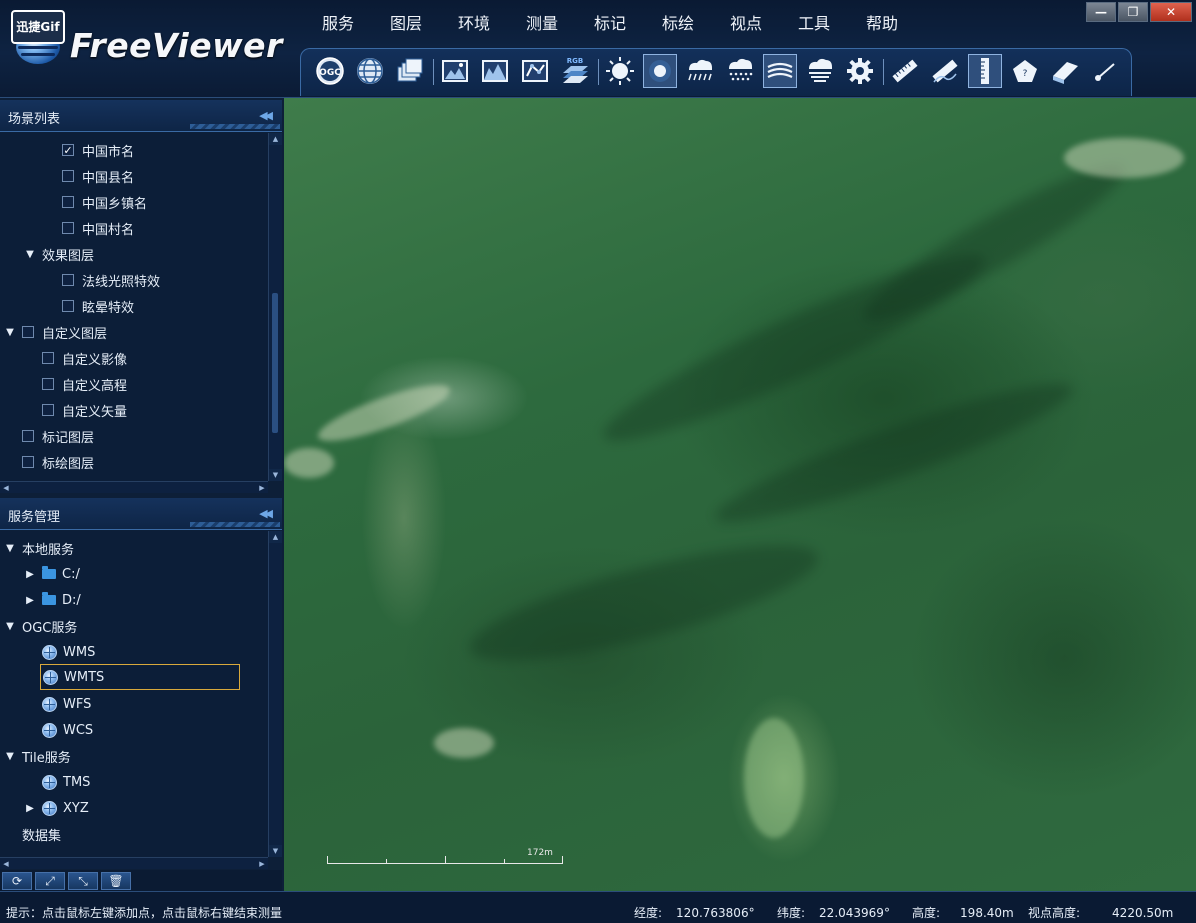 The width and height of the screenshot is (1196, 923). Describe the element at coordinates (1025, 71) in the screenshot. I see `area-measure-icon: ?` at that location.